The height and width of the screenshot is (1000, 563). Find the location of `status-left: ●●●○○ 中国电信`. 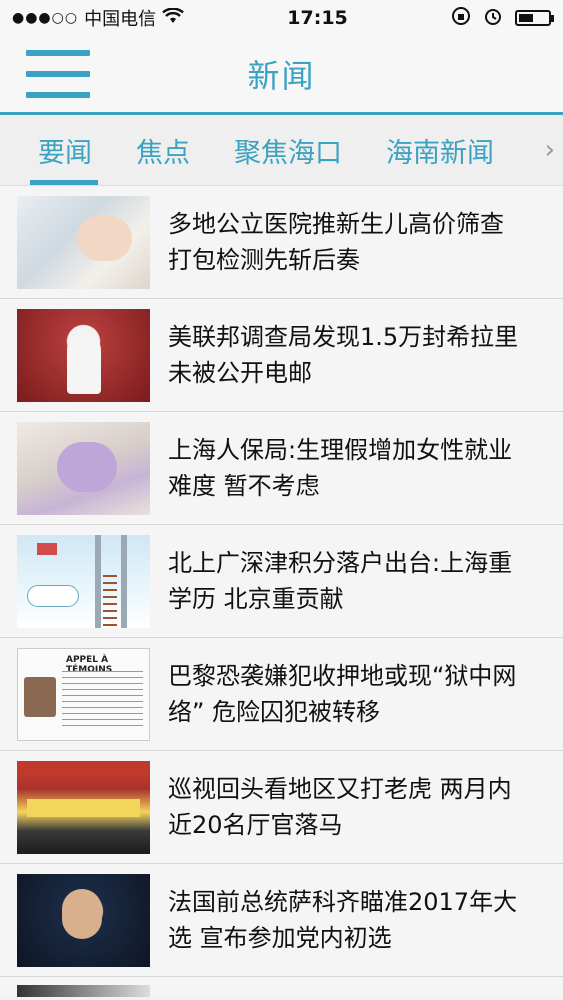

status-left: ●●●○○ 中国电信 is located at coordinates (98, 18).